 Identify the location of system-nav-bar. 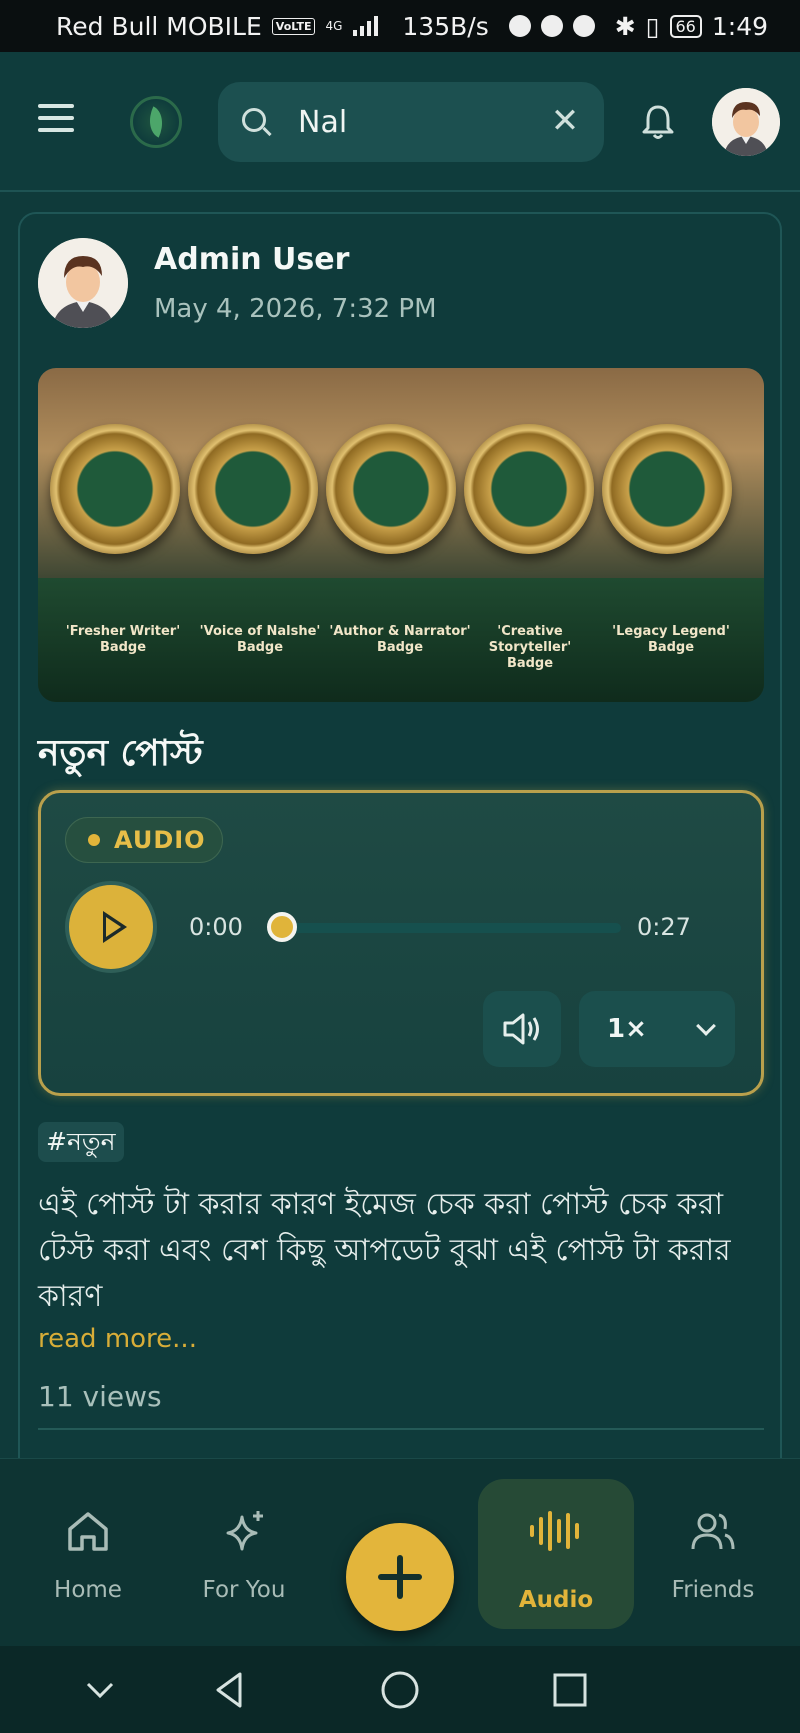
(400, 1689).